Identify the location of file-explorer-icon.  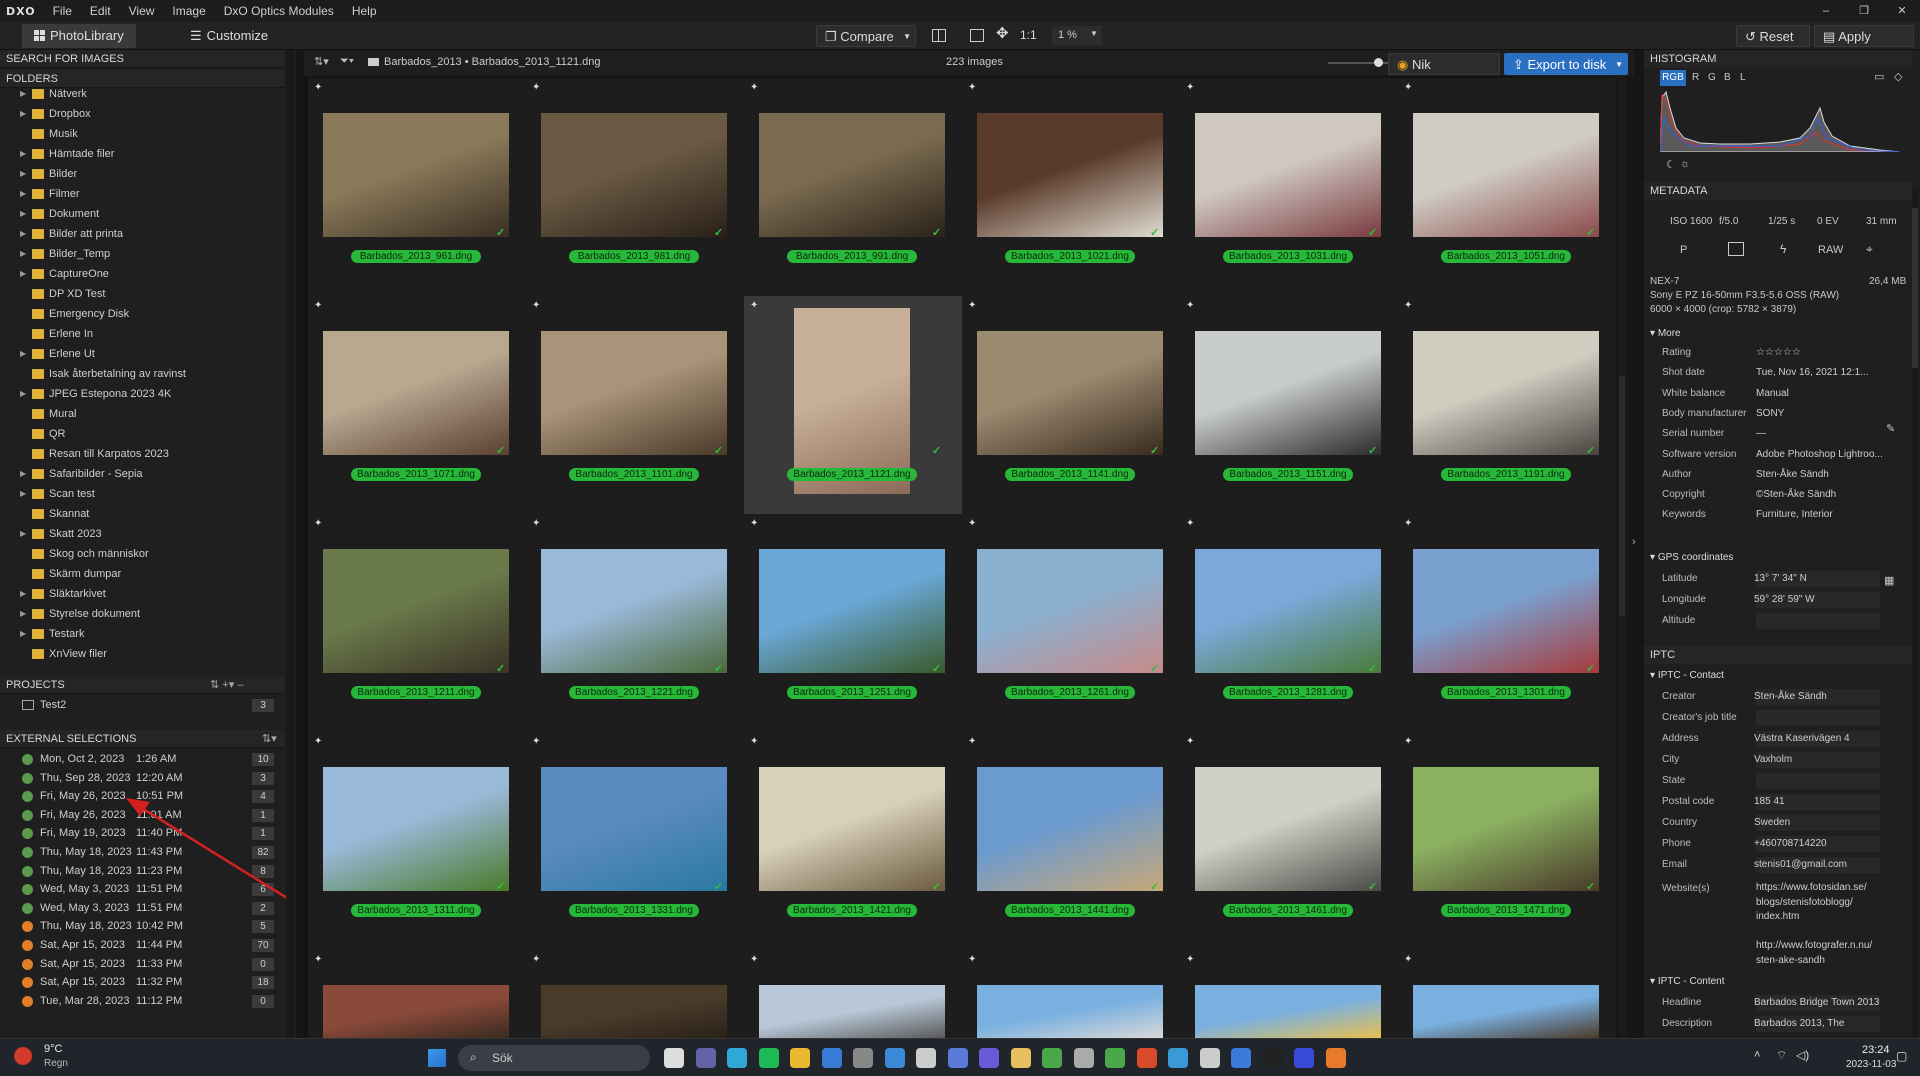
(674, 1058).